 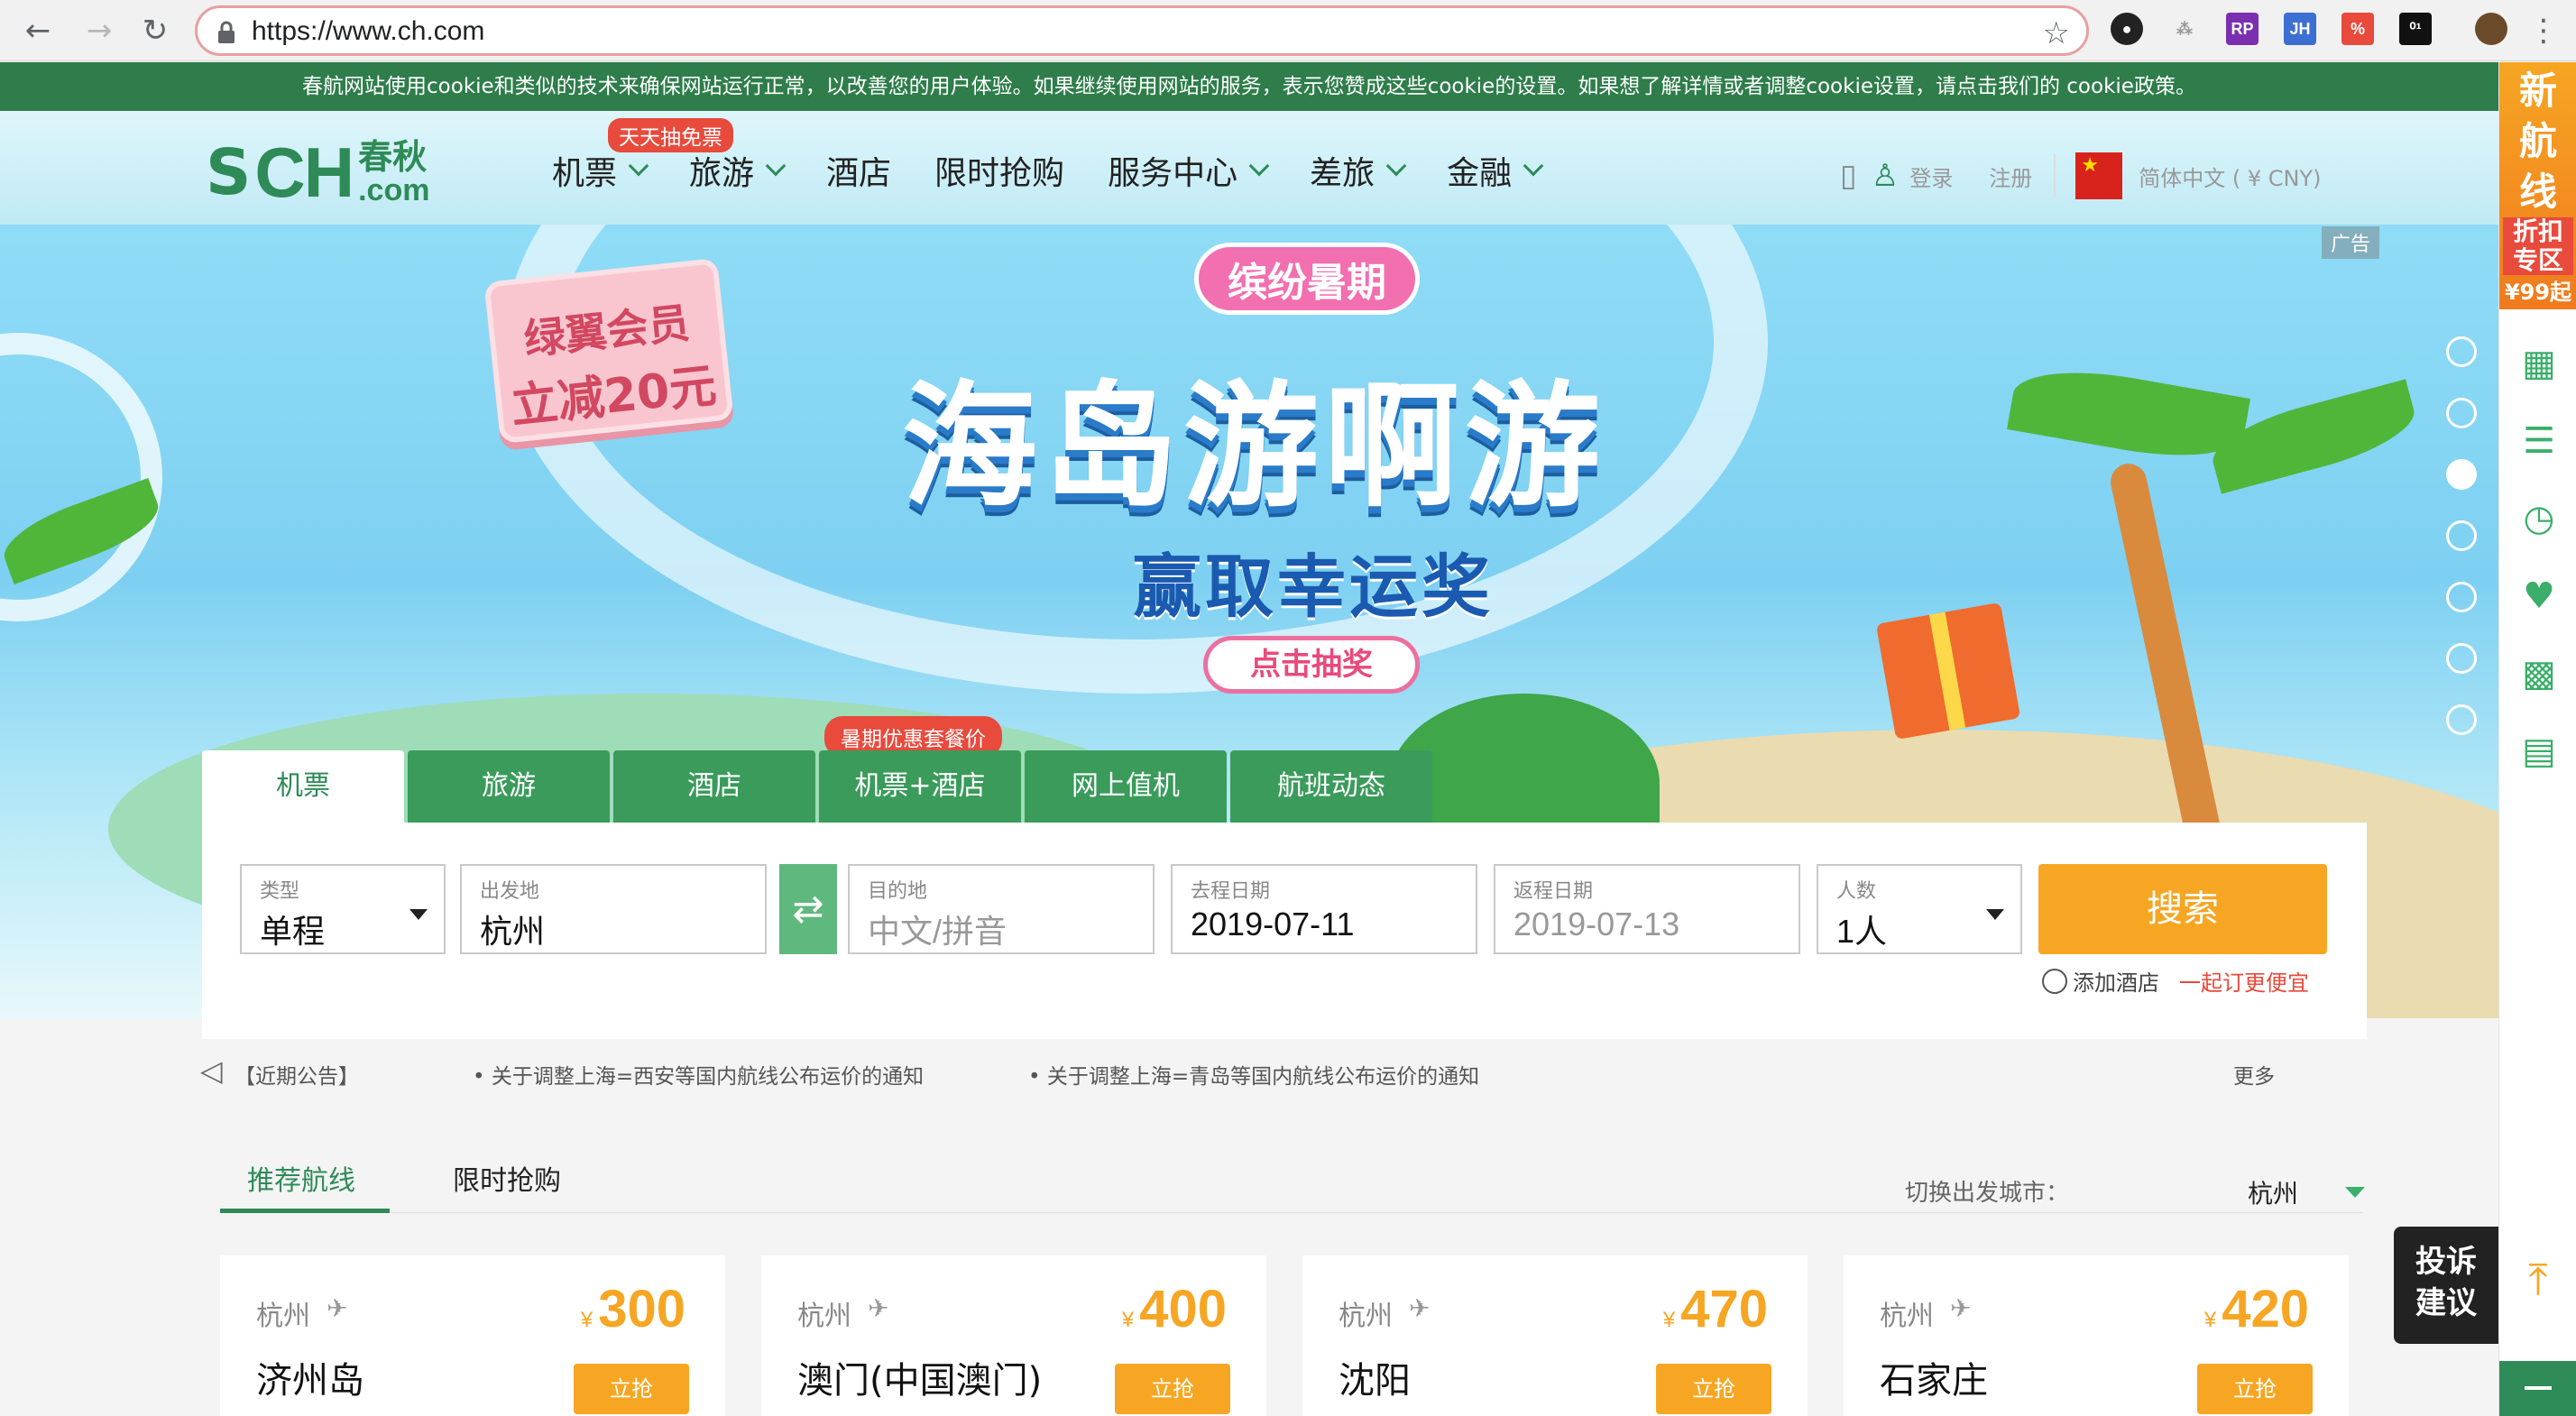 What do you see at coordinates (1142, 31) in the screenshot?
I see `address-bar: https://www.ch.com ☆` at bounding box center [1142, 31].